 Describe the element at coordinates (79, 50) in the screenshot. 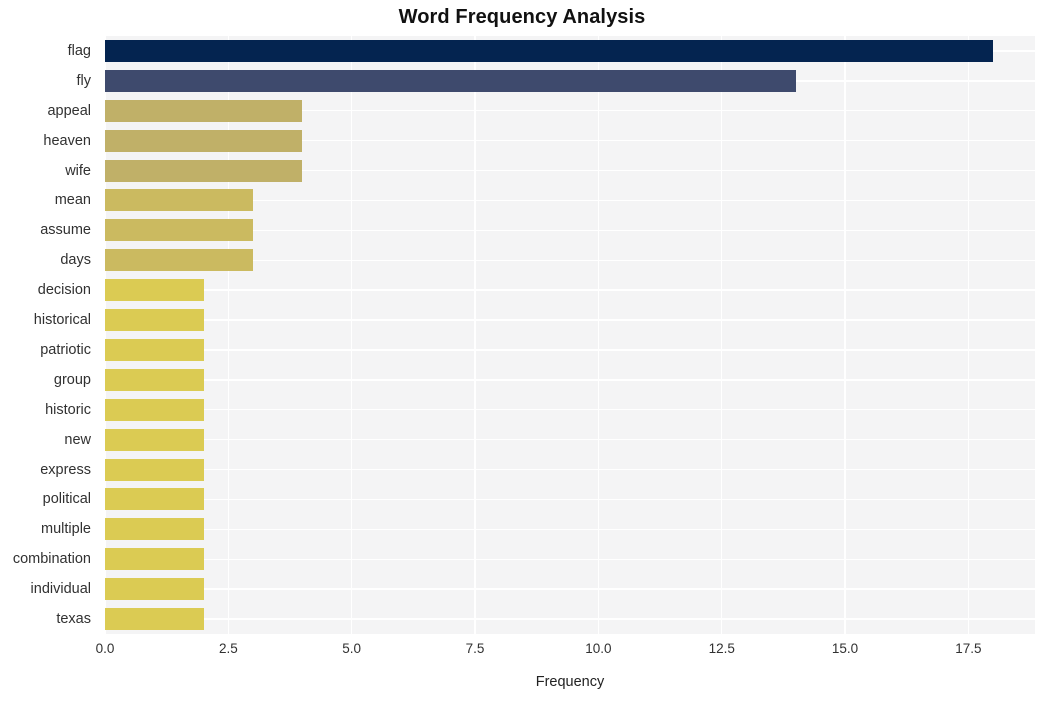

I see `y-tick-label: flag` at that location.